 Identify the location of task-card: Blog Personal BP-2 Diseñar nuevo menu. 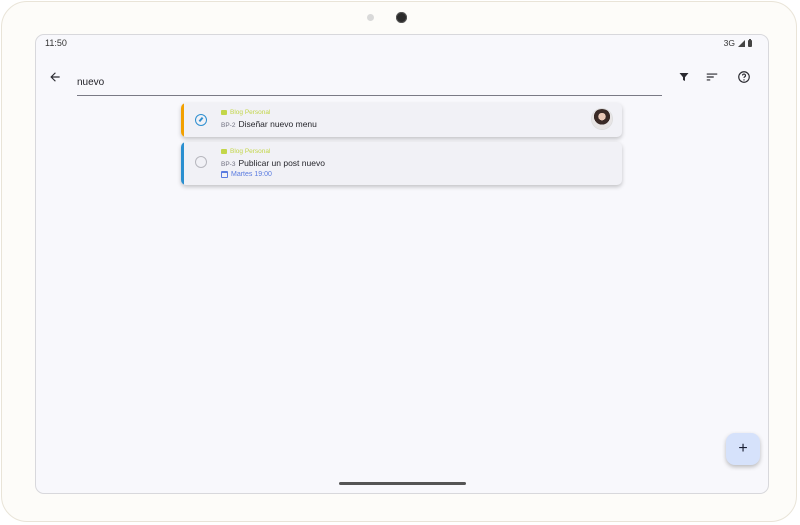
(401, 120).